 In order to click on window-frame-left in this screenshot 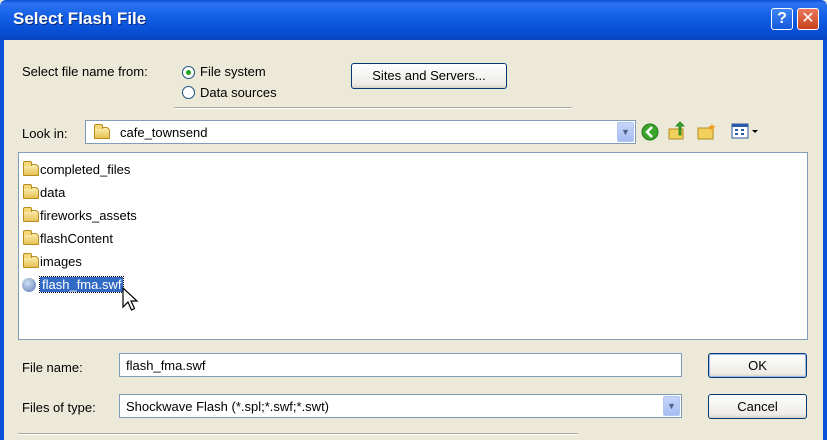, I will do `click(2, 240)`.